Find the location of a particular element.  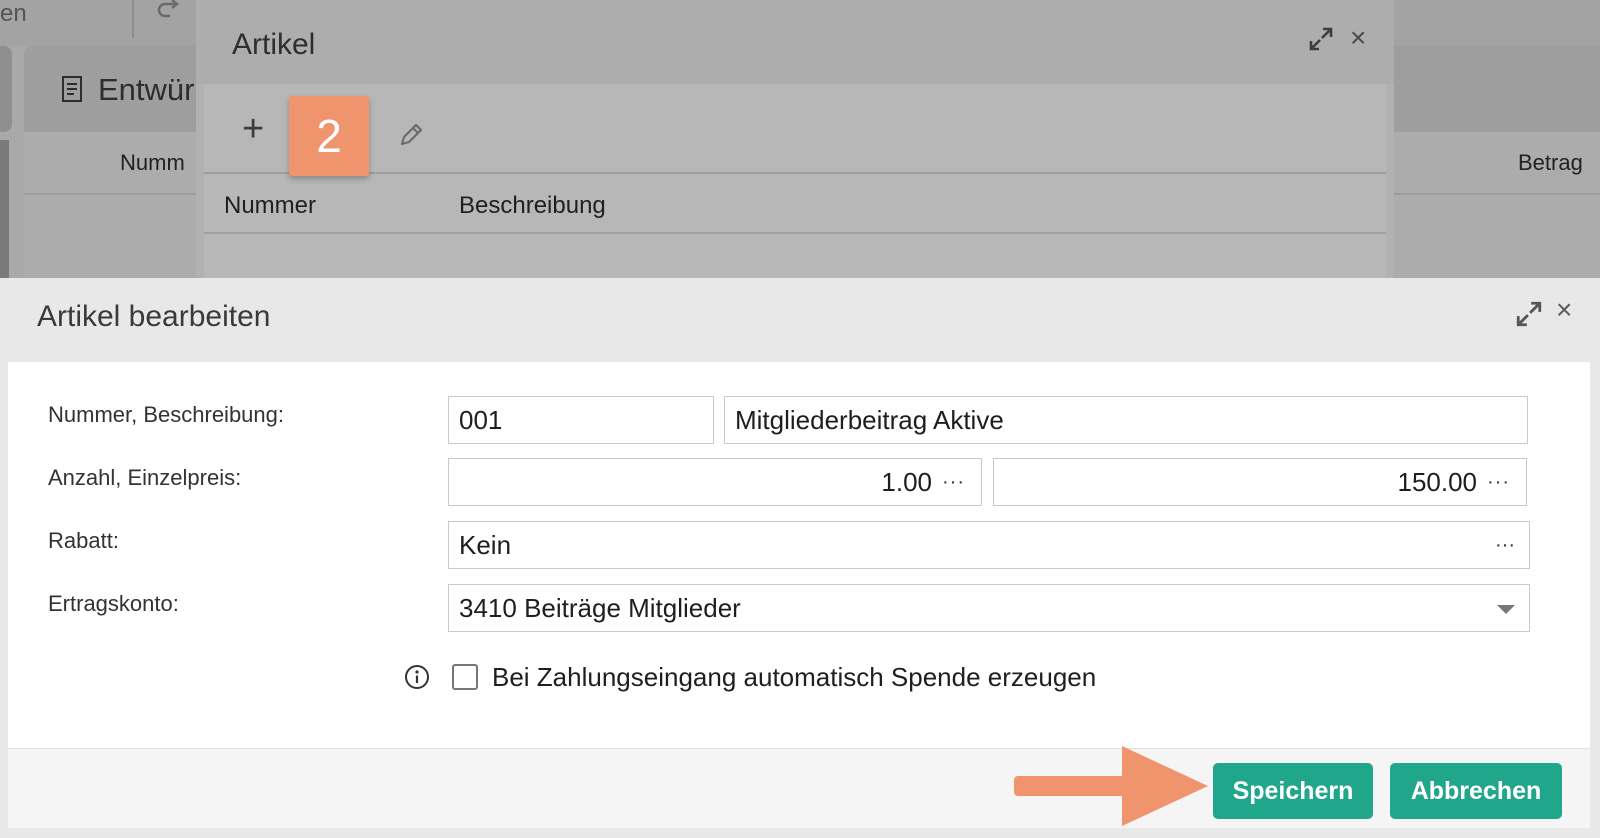

column-header-amount: Betrag is located at coordinates (1550, 162).